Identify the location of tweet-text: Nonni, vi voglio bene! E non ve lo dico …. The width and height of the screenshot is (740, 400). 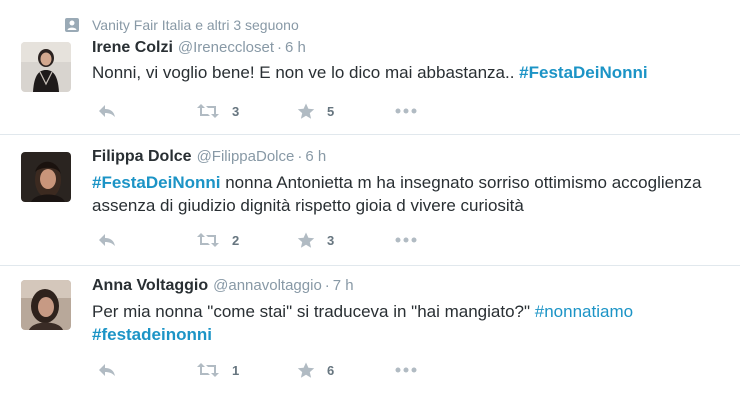
(402, 72).